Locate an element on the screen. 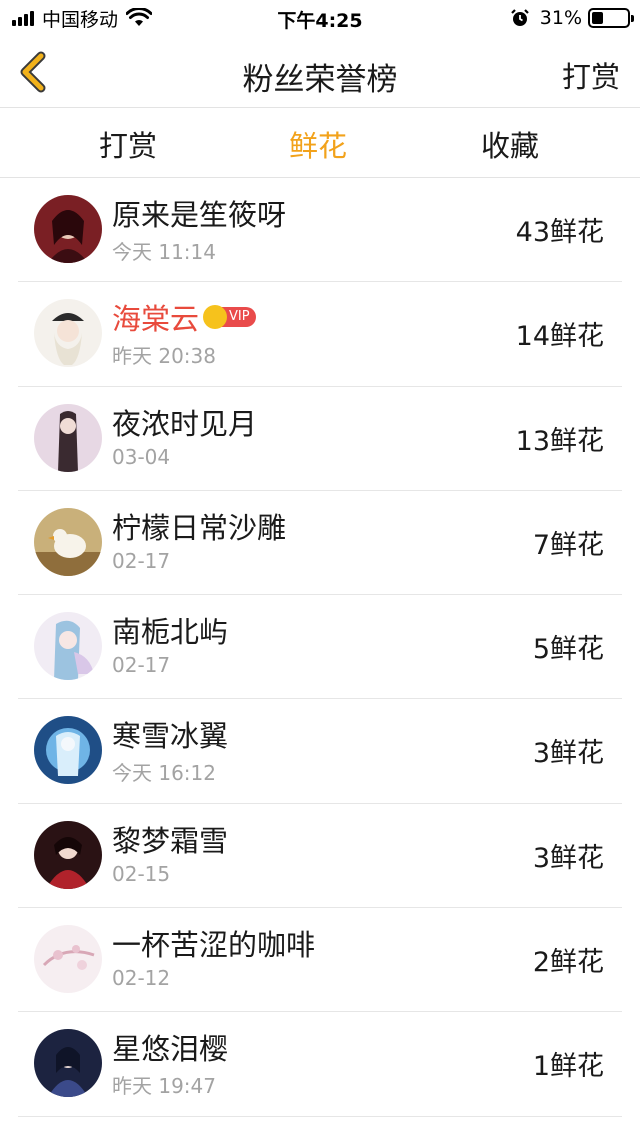 The height and width of the screenshot is (1139, 640). status-right: 31% is located at coordinates (572, 18).